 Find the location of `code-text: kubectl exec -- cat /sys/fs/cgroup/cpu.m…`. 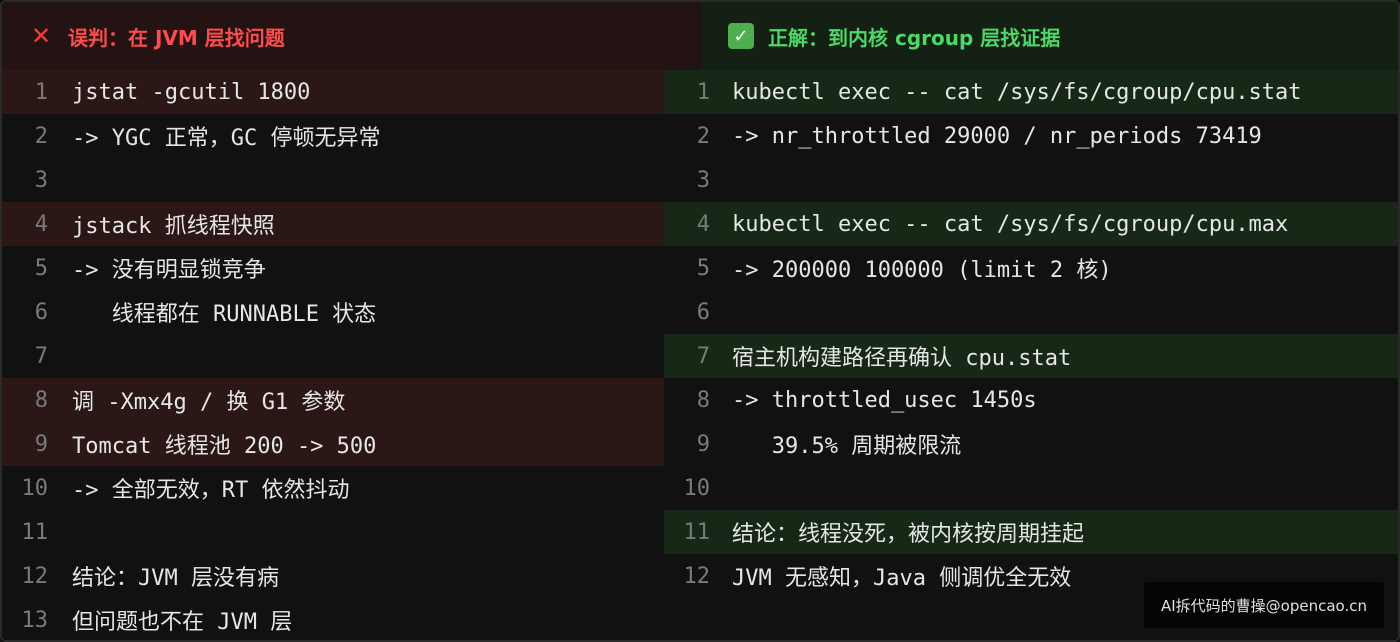

code-text: kubectl exec -- cat /sys/fs/cgroup/cpu.m… is located at coordinates (1010, 224).